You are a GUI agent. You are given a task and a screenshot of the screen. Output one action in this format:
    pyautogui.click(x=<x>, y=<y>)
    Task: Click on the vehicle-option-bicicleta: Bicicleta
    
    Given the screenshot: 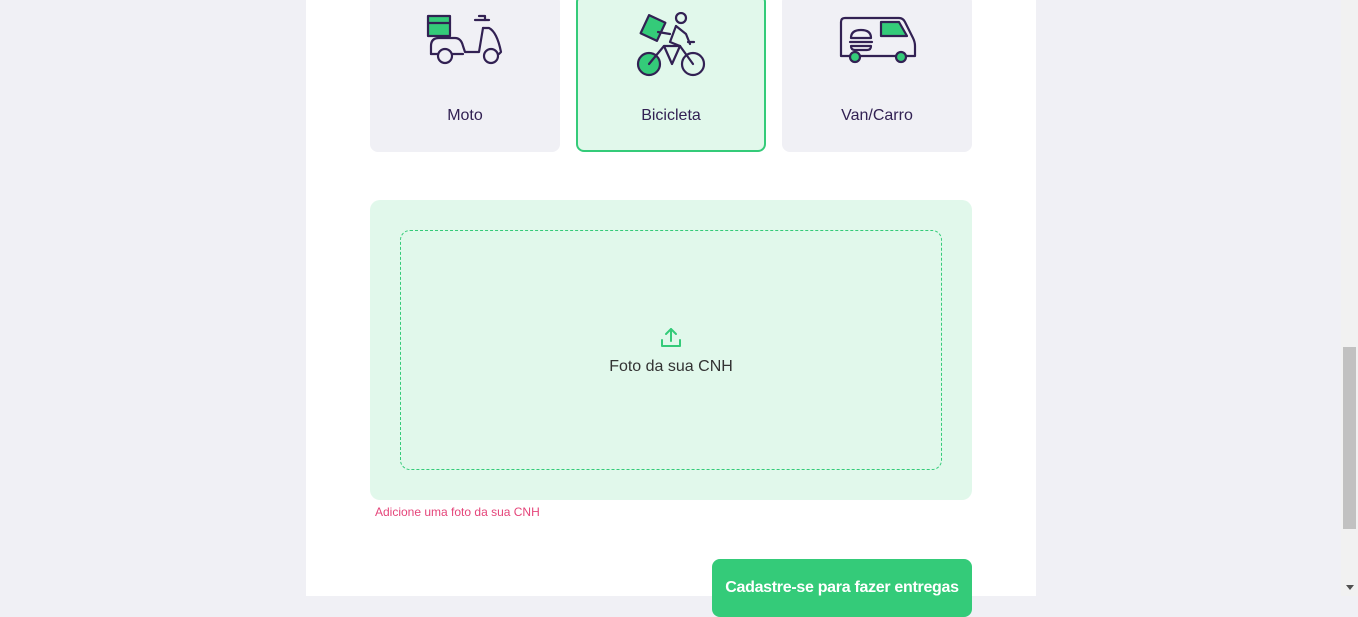 What is the action you would take?
    pyautogui.click(x=671, y=76)
    